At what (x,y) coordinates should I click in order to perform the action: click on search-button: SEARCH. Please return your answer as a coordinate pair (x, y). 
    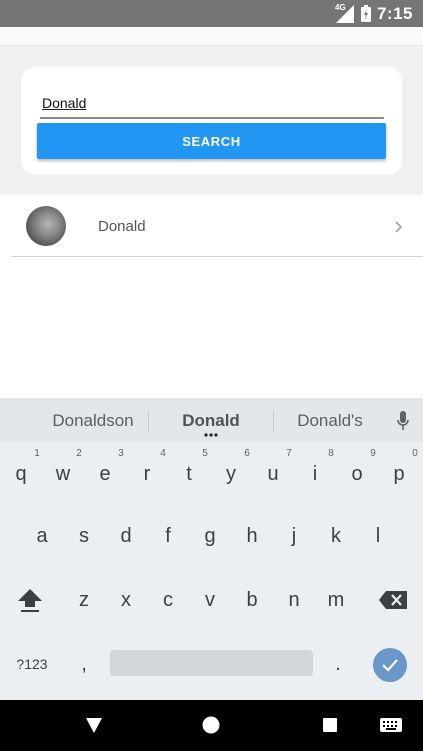
    Looking at the image, I should click on (211, 141).